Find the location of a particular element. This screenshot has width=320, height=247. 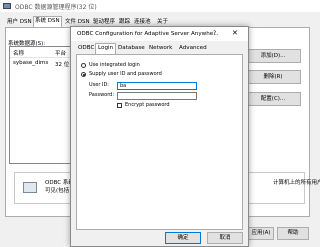

dsn-platform: 32 位 is located at coordinates (62, 65).